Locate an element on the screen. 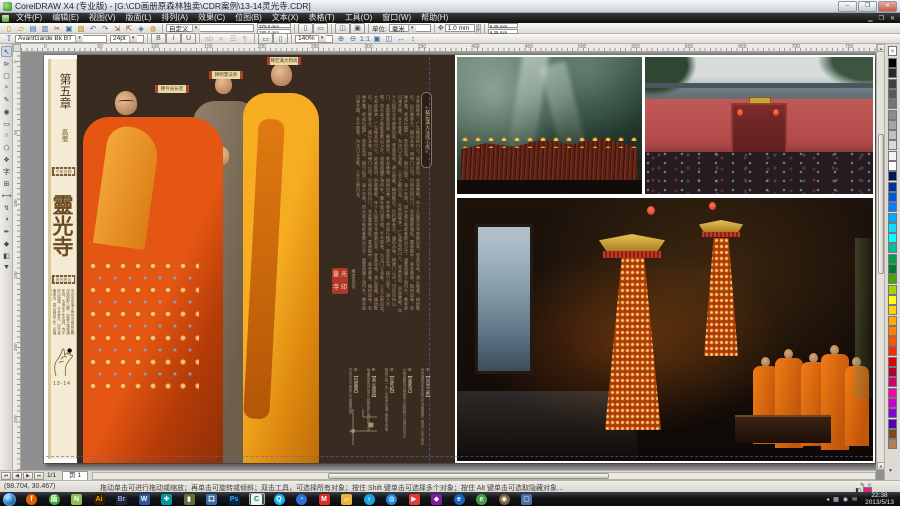 This screenshot has height=506, width=900. zoom-icon-0: ⊕ is located at coordinates (341, 39).